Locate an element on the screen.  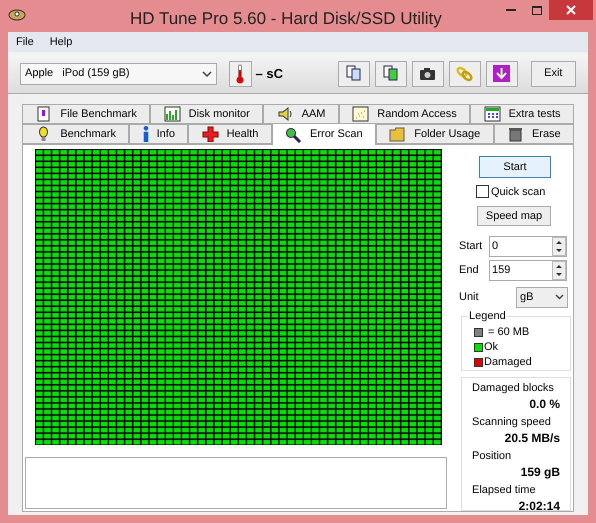
tab: Info is located at coordinates (158, 134).